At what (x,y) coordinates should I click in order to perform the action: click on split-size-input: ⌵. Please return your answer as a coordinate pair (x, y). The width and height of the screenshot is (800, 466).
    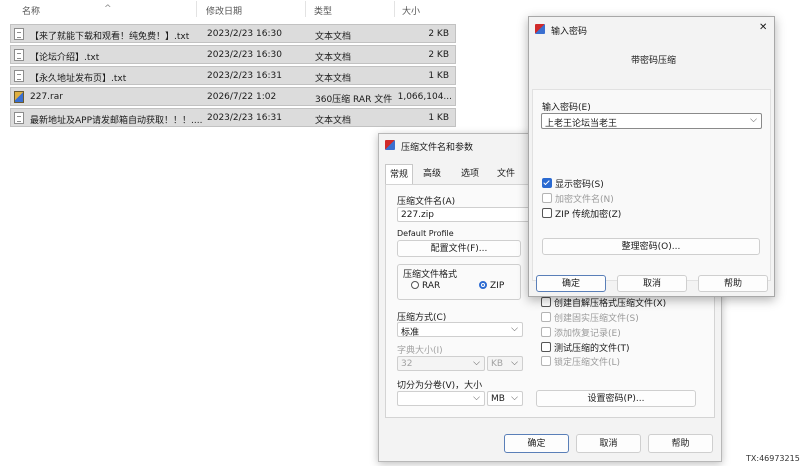
    Looking at the image, I should click on (441, 398).